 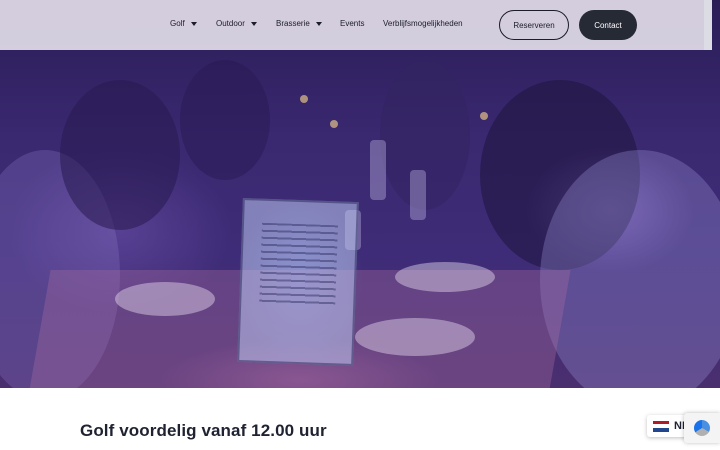 I want to click on nav-item-golf: Golf, so click(x=183, y=23).